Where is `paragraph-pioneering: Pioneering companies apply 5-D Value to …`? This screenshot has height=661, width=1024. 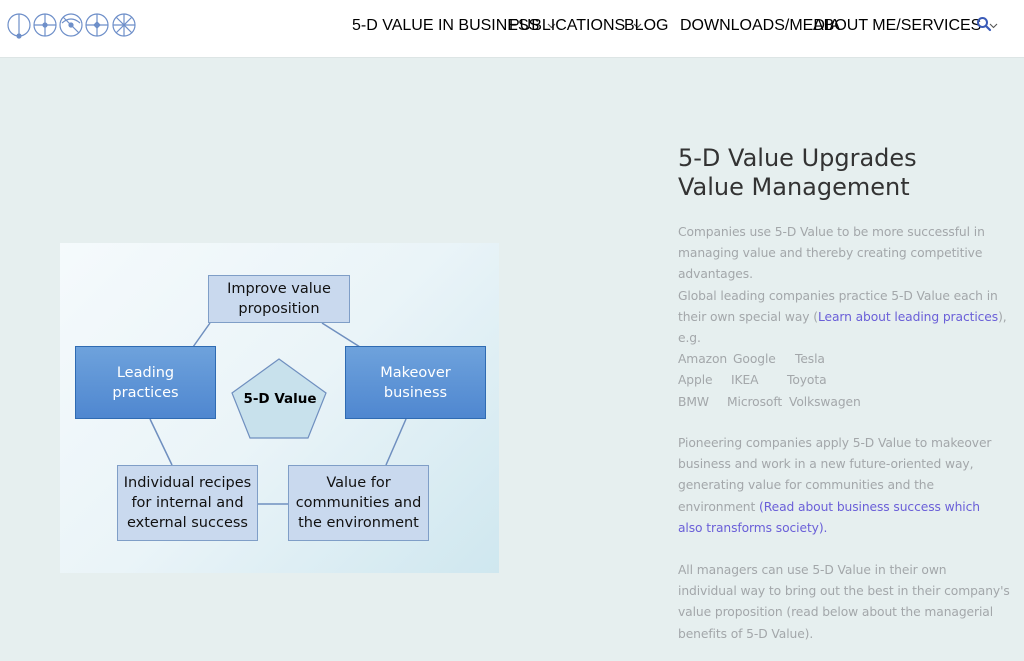
paragraph-pioneering: Pioneering companies apply 5-D Value to … is located at coordinates (835, 485).